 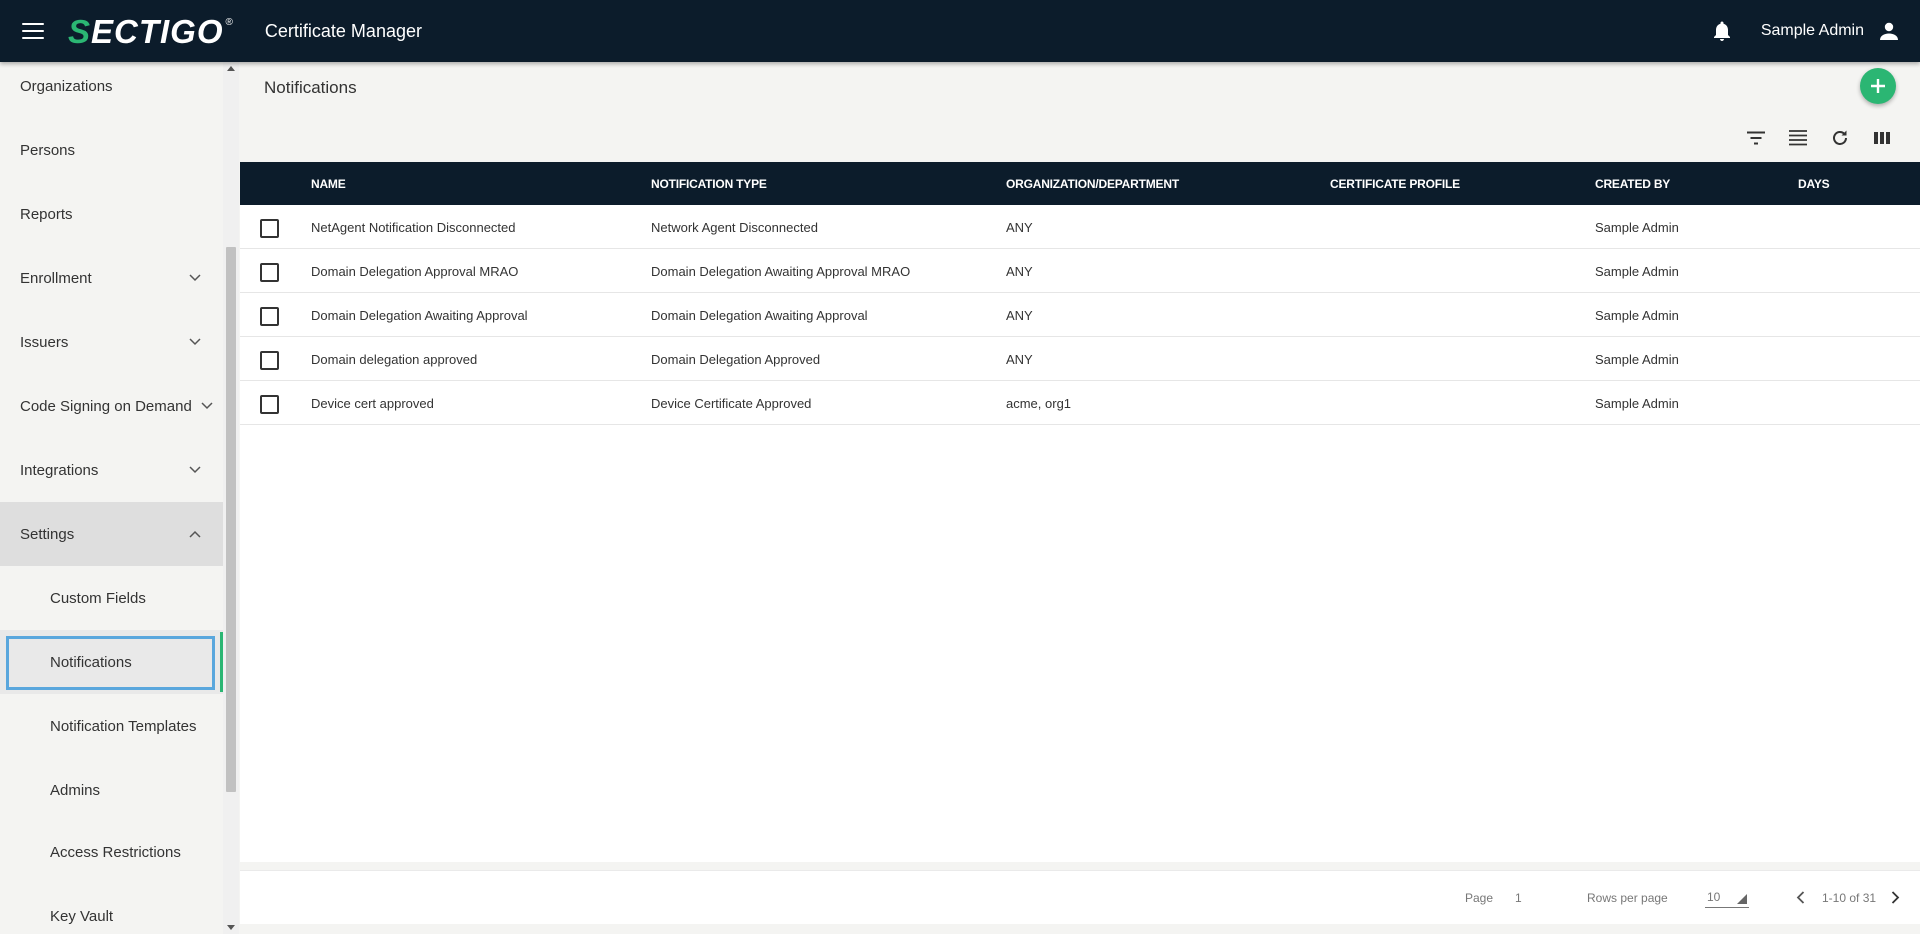 I want to click on sidebar-item-access-restrictions: Access Restrictions, so click(x=111, y=852).